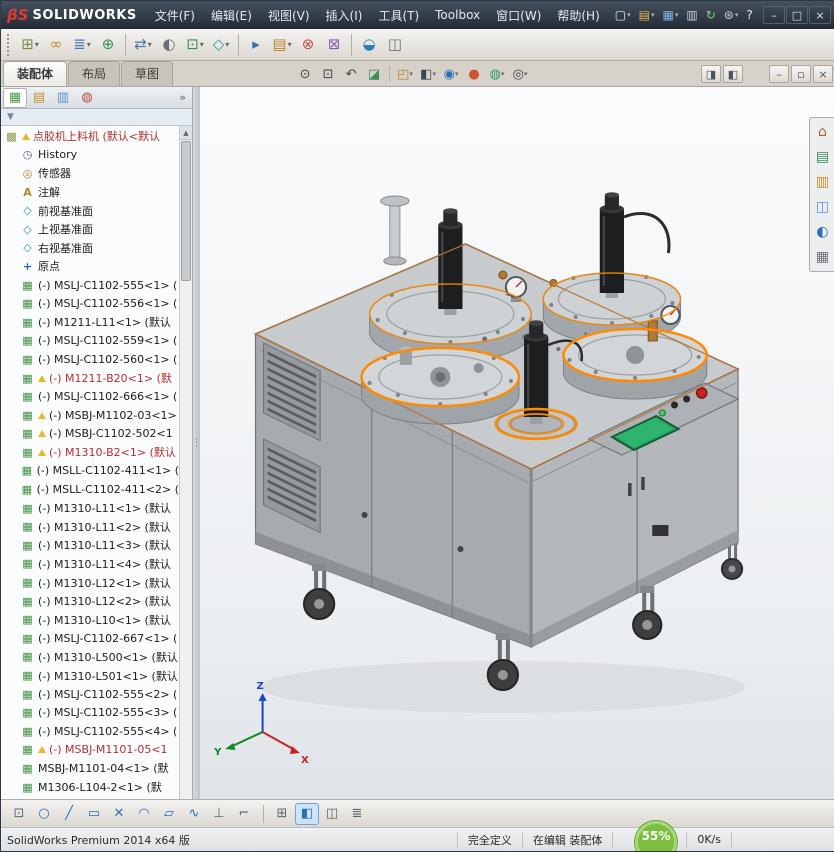 The height and width of the screenshot is (852, 834). I want to click on grid-snap-icon: ⊞, so click(282, 814).